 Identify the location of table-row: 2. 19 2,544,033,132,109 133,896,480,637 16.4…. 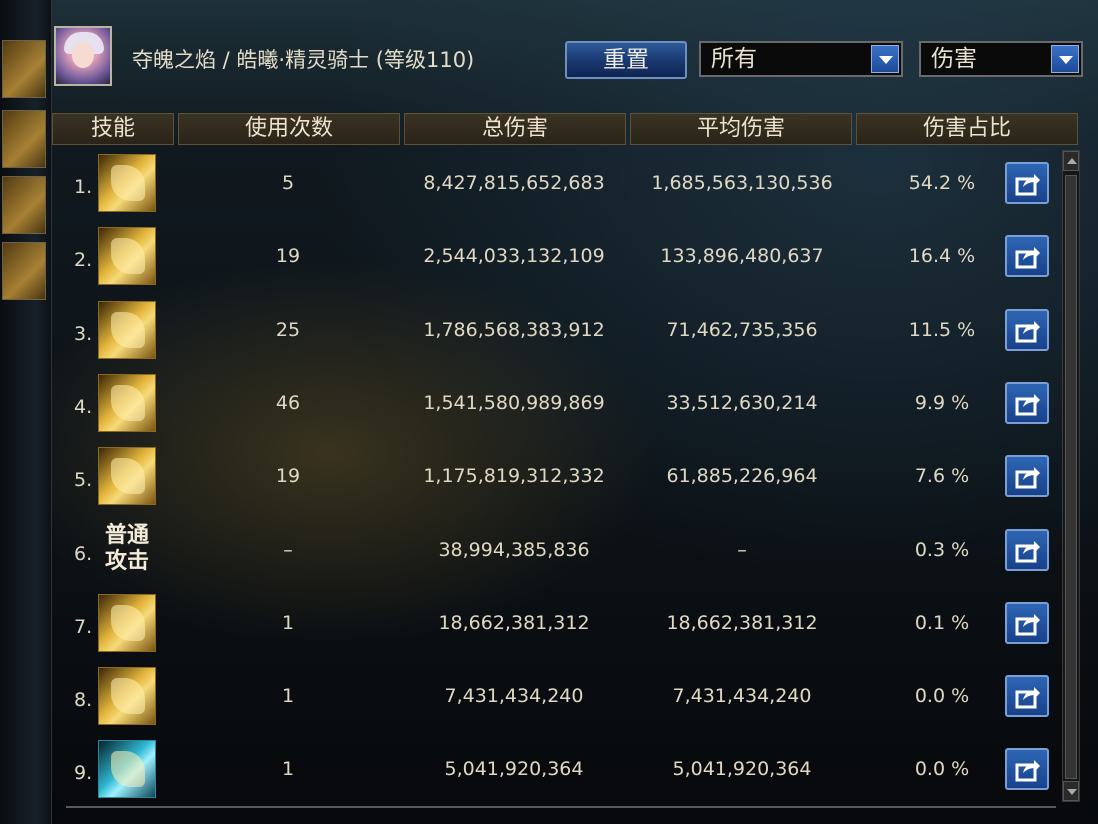
(557, 257).